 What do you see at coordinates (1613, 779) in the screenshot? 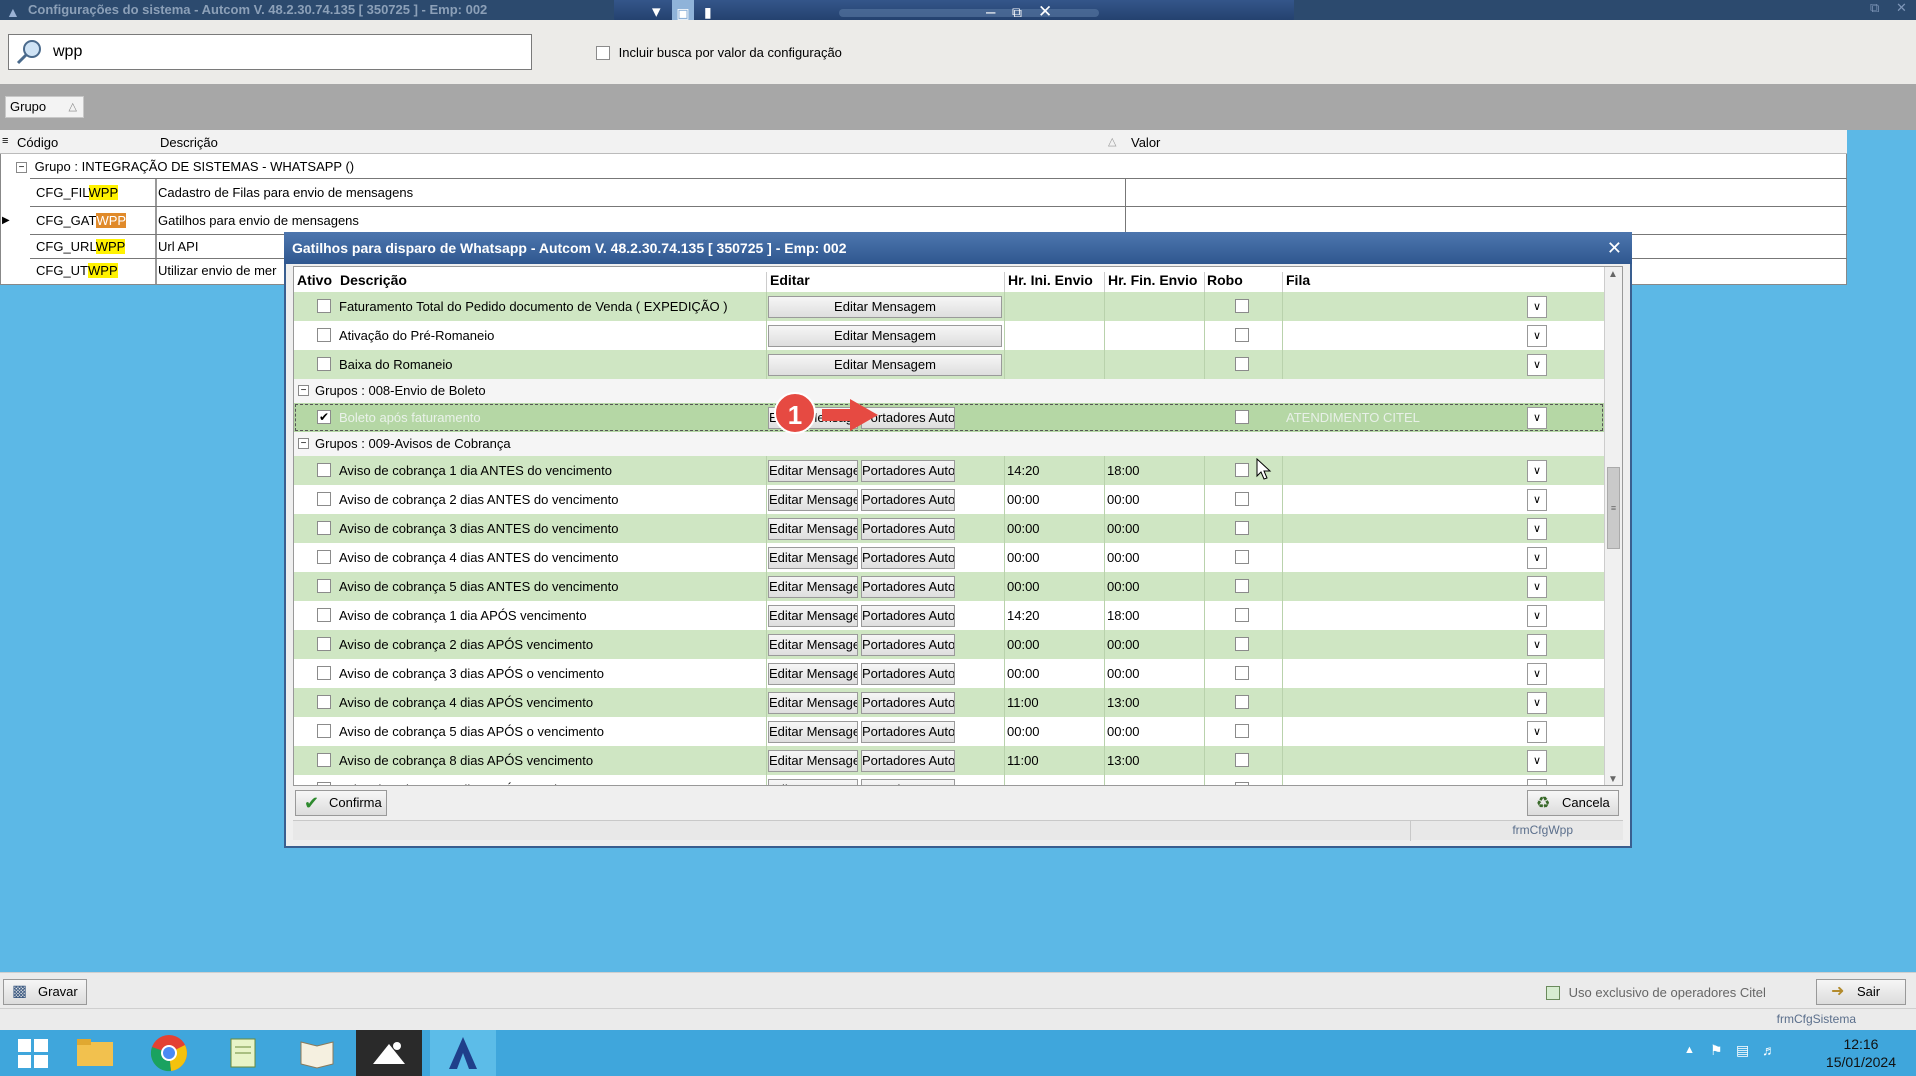
I see `scroll-down-icon: ▼` at bounding box center [1613, 779].